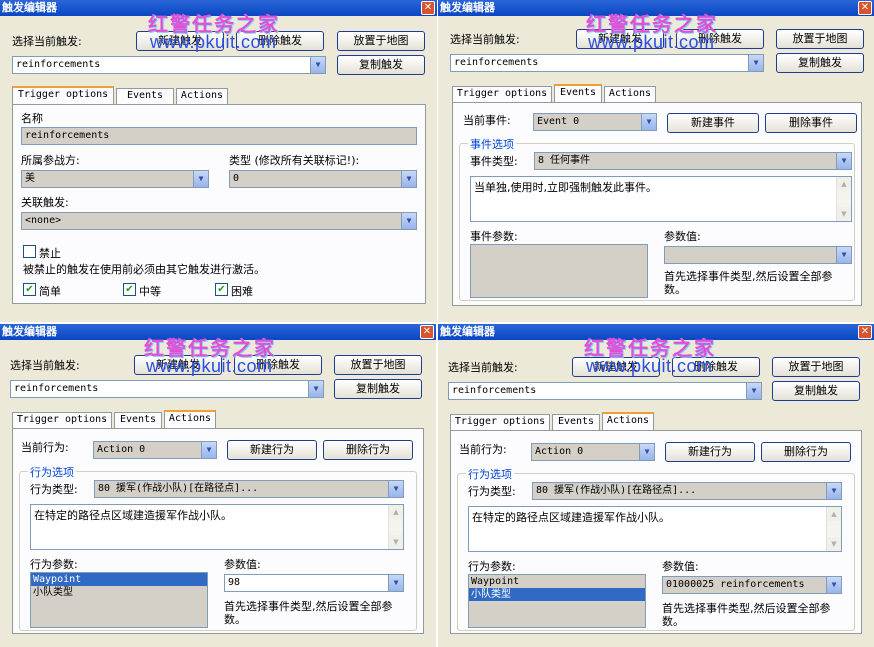  I want to click on disabled-checkbox, so click(29, 251).